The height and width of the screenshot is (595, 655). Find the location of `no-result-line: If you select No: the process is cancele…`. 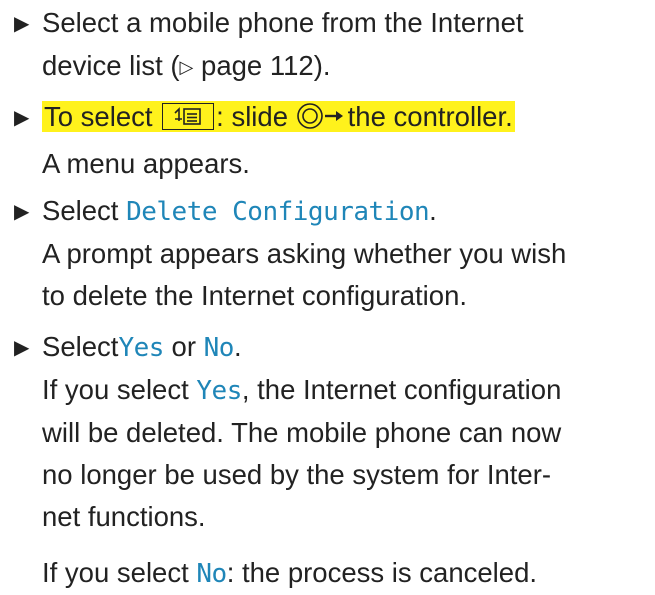

no-result-line: If you select No: the process is cancele… is located at coordinates (329, 573).